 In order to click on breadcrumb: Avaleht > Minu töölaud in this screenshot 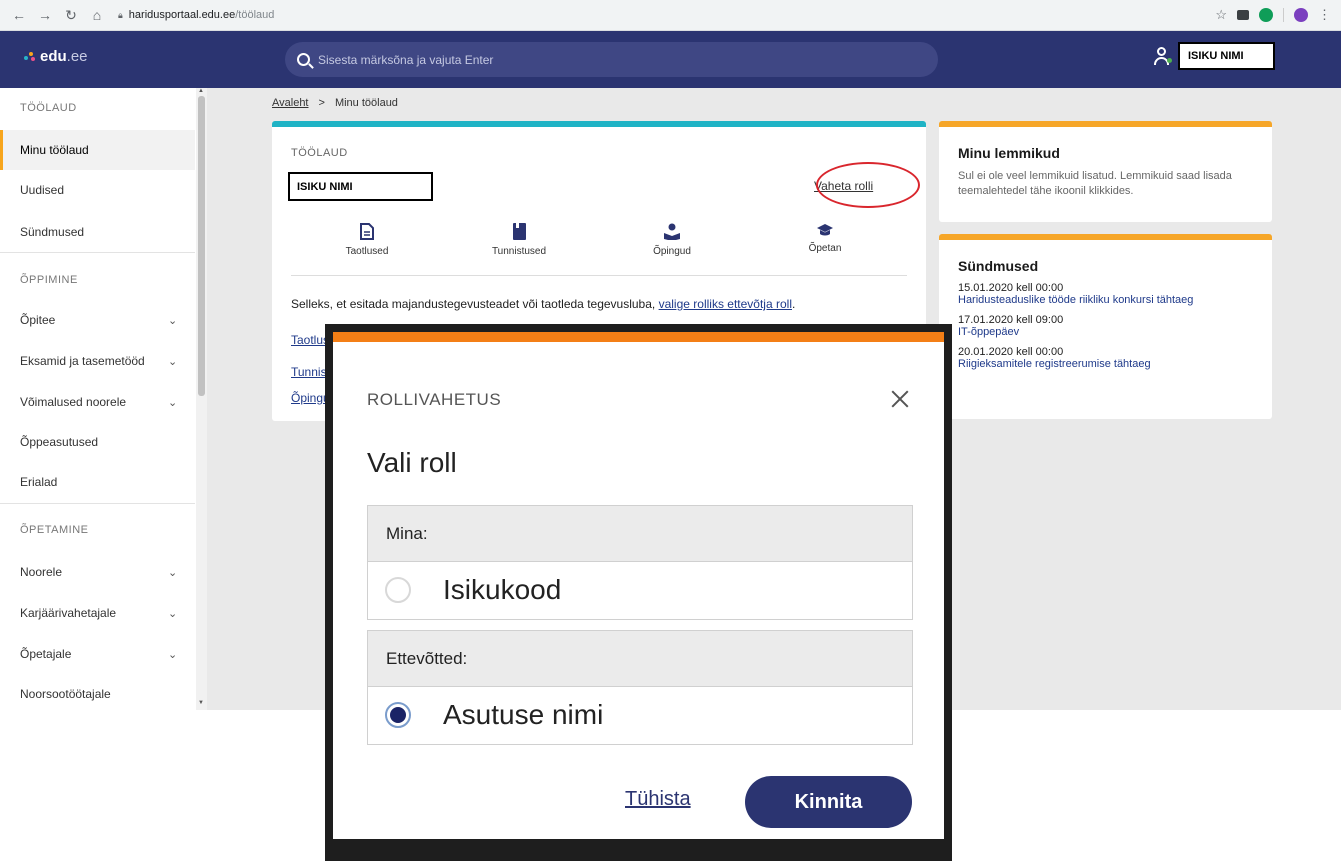, I will do `click(335, 103)`.